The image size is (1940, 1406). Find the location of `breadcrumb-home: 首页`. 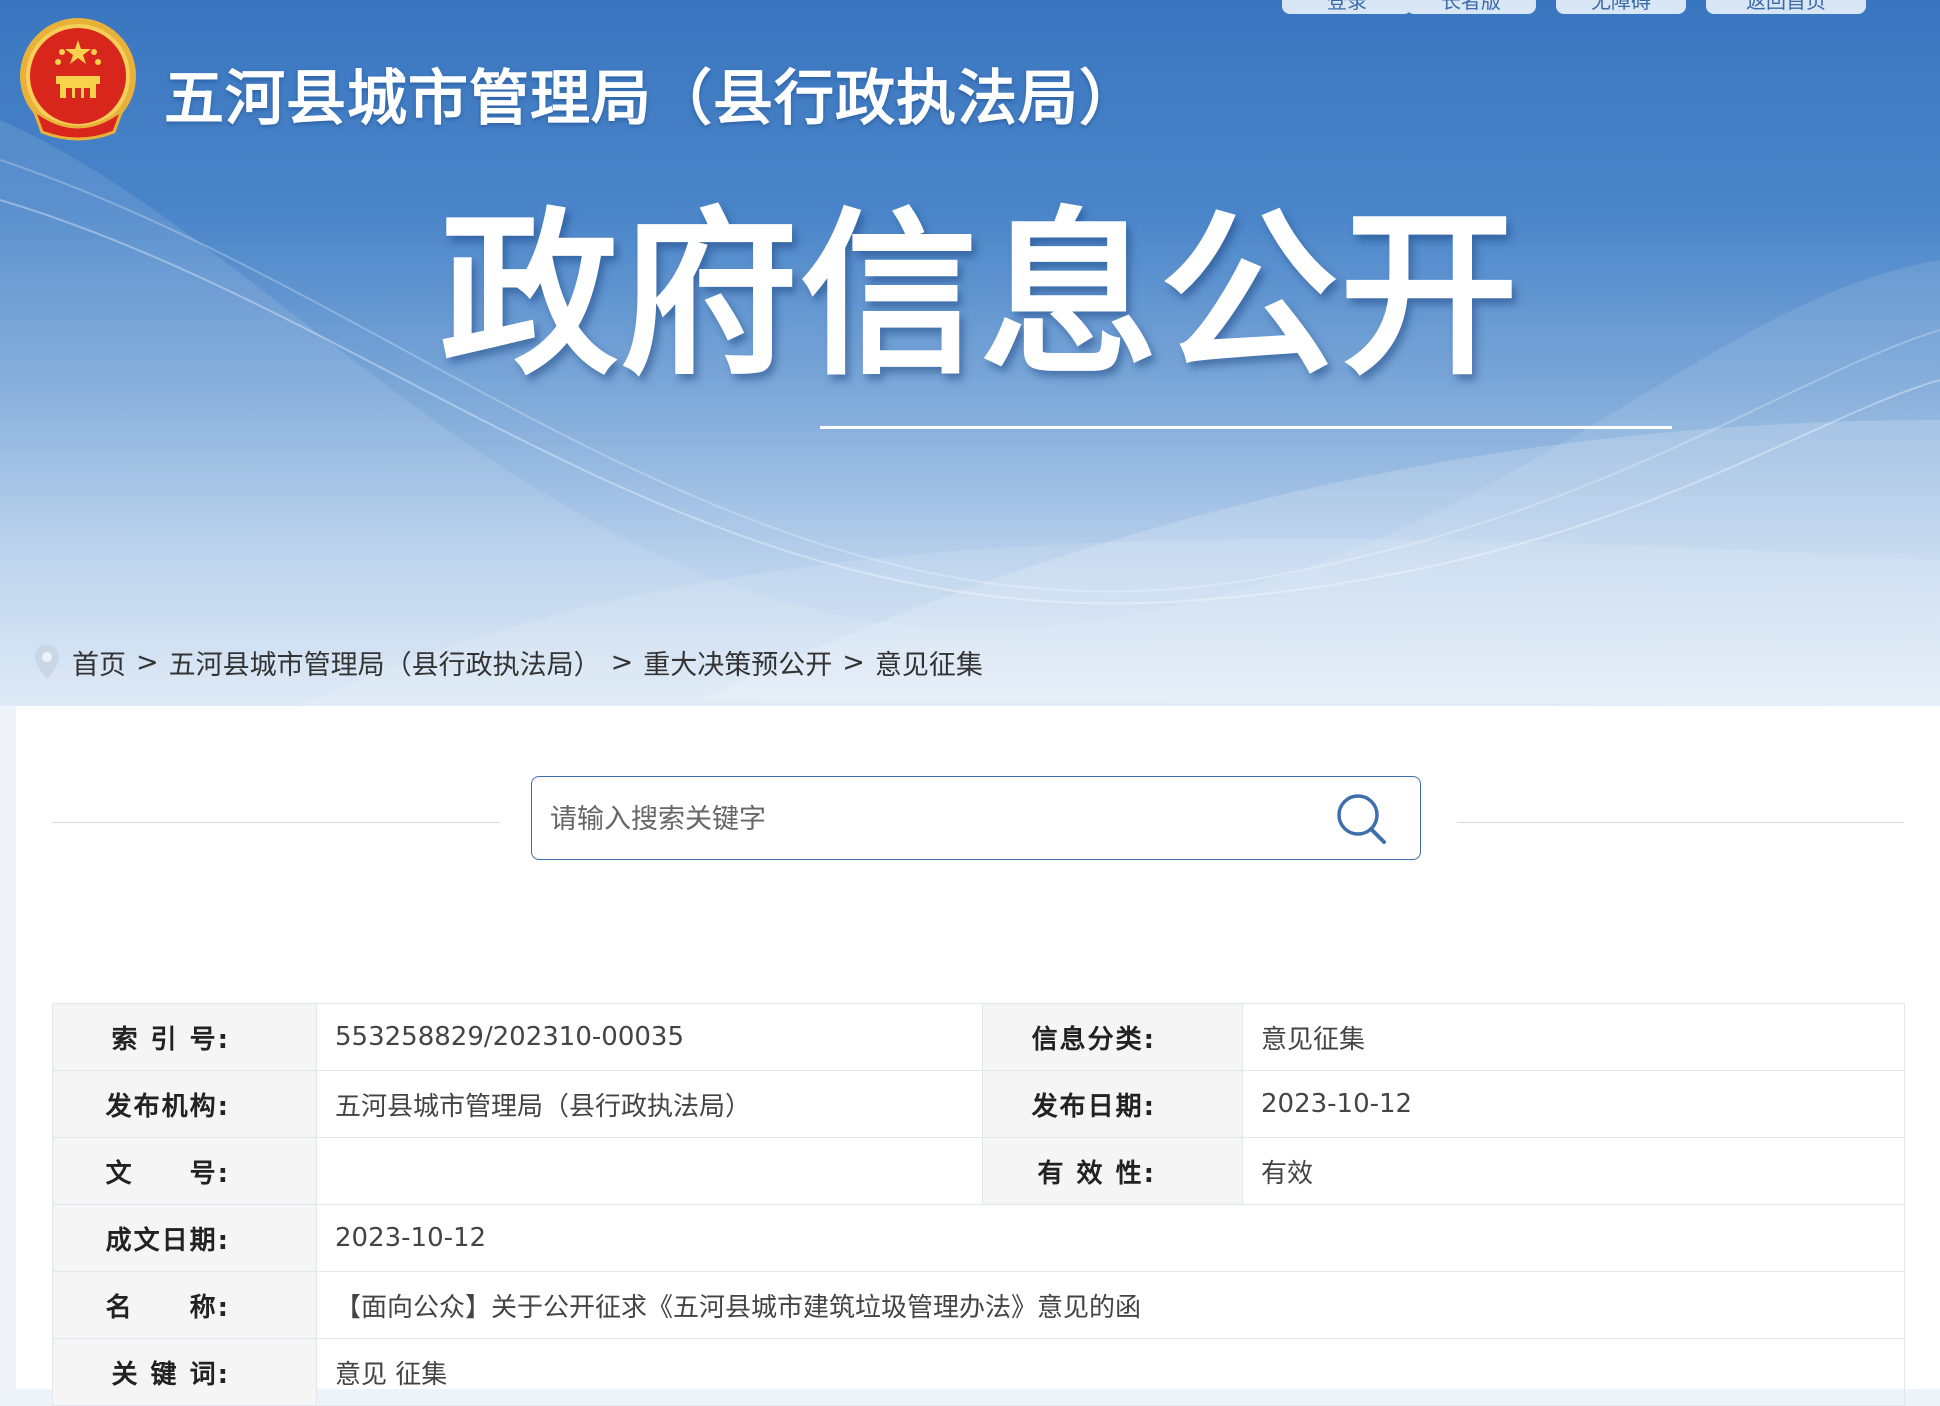

breadcrumb-home: 首页 is located at coordinates (99, 662).